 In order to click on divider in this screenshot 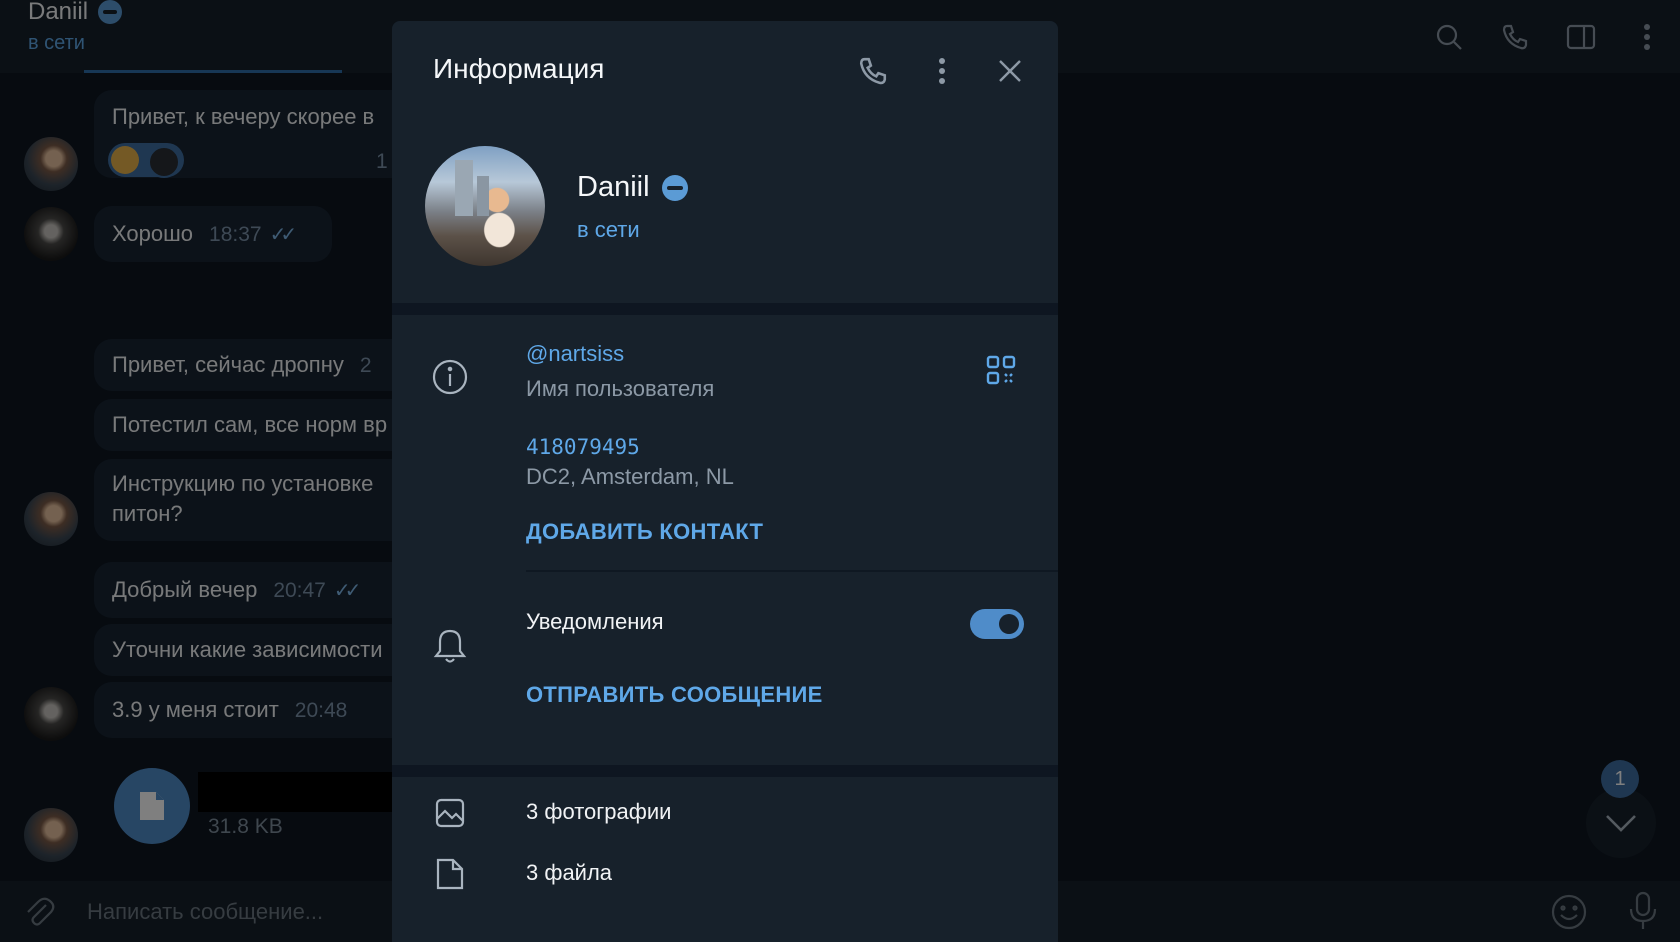, I will do `click(792, 571)`.